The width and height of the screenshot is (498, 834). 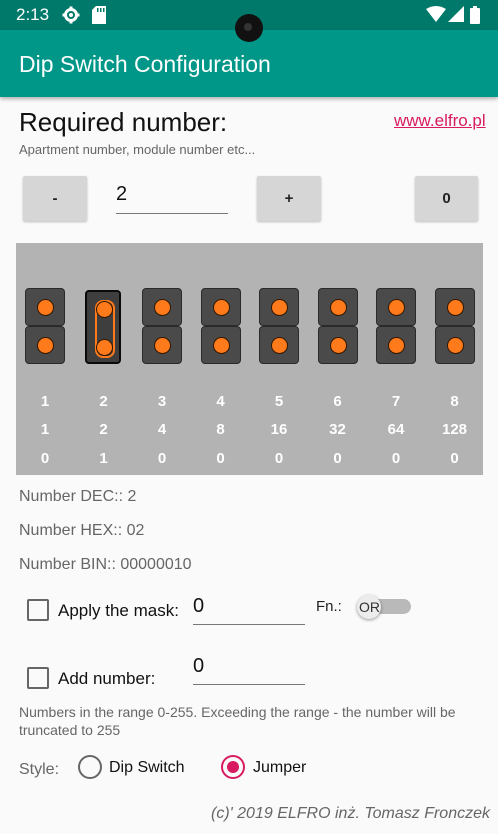 What do you see at coordinates (162, 429) in the screenshot?
I see `switch-weight-label: 4` at bounding box center [162, 429].